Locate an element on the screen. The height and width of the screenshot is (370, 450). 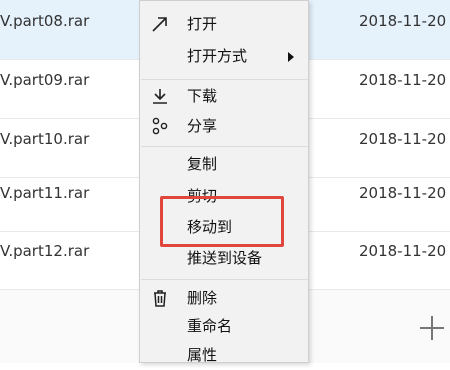
menu-item-label: 打开 is located at coordinates (202, 24).